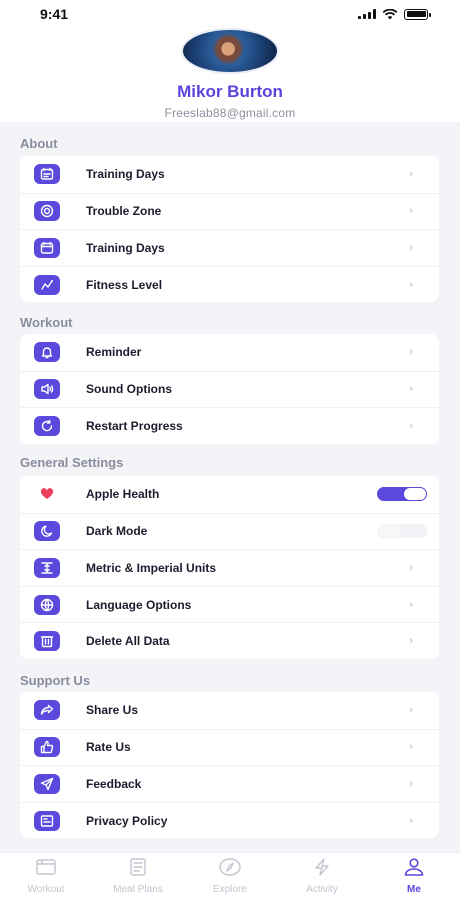  What do you see at coordinates (417, 14) in the screenshot?
I see `battery-icon` at bounding box center [417, 14].